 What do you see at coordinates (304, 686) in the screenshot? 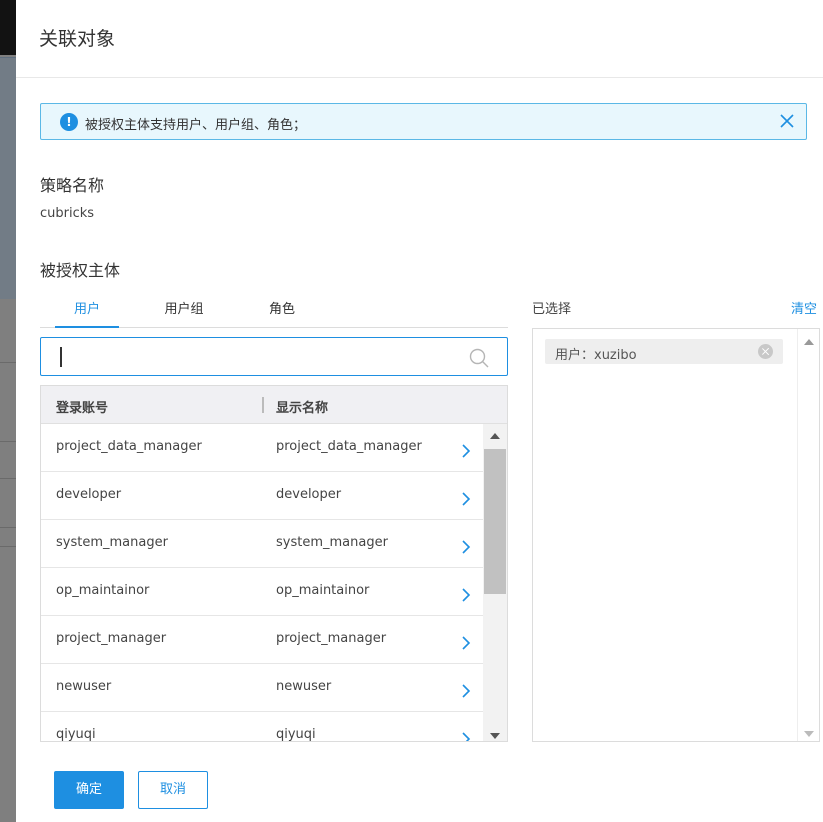
I see `cell-display-name: newuser` at bounding box center [304, 686].